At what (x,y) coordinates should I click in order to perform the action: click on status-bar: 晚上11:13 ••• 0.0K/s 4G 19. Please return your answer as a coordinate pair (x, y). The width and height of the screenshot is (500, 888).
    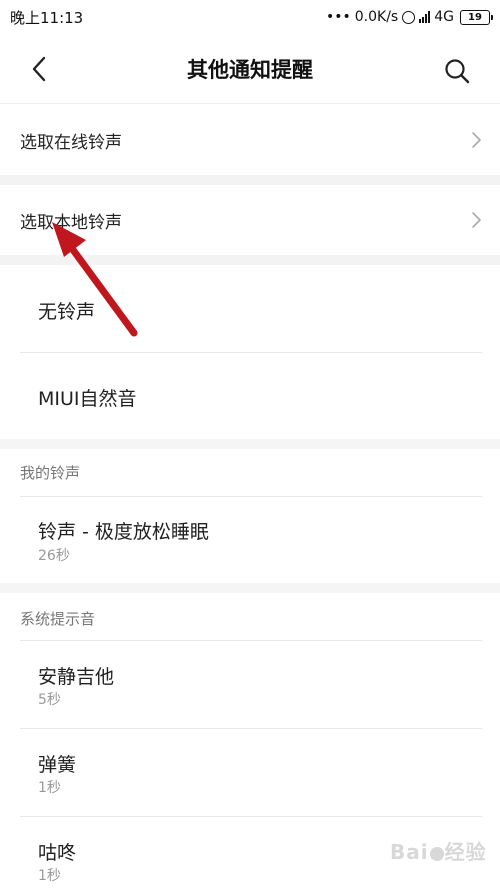
    Looking at the image, I should click on (250, 17).